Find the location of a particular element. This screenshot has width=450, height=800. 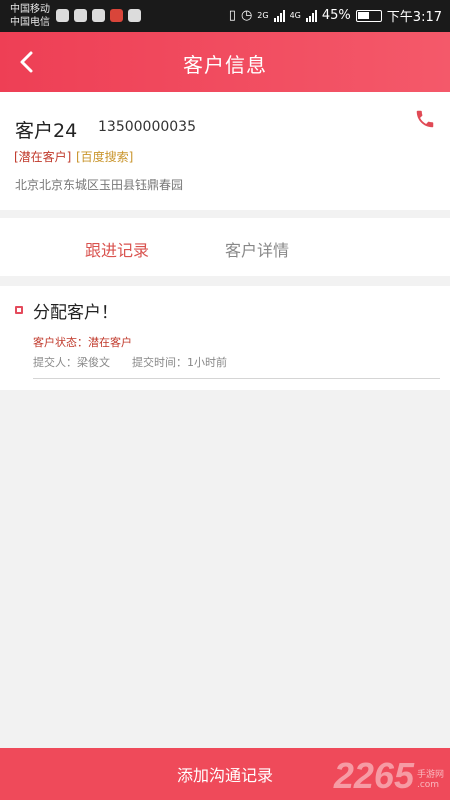

add-record-button: 添加沟通记录 2265 手游网 .com is located at coordinates (225, 774).